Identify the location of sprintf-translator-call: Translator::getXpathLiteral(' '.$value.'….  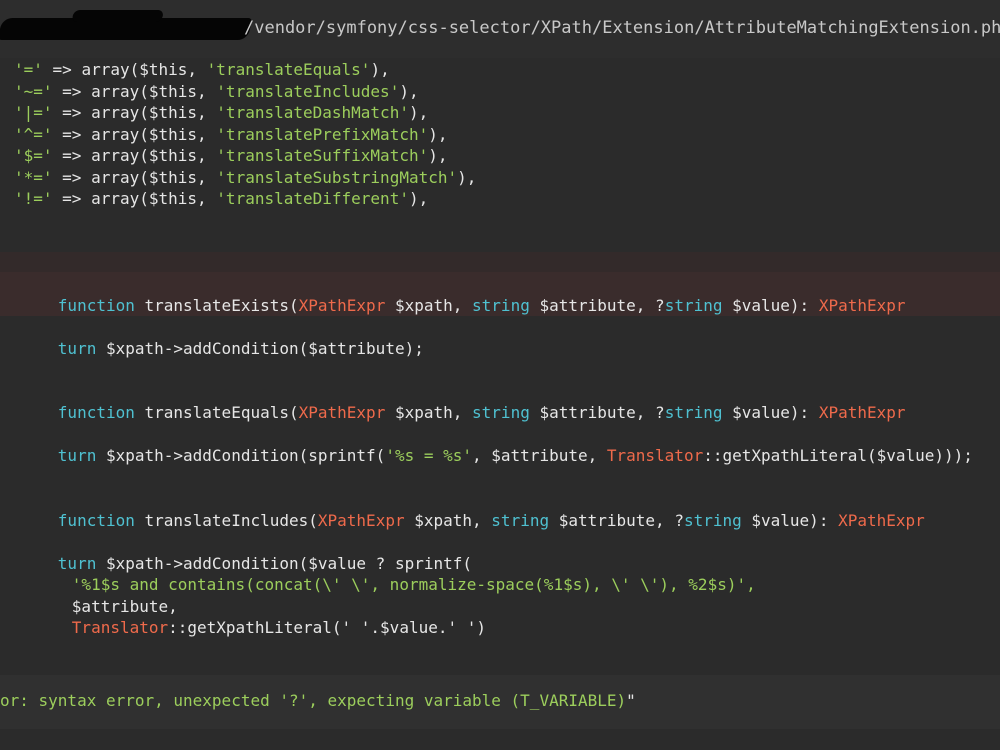
(279, 627).